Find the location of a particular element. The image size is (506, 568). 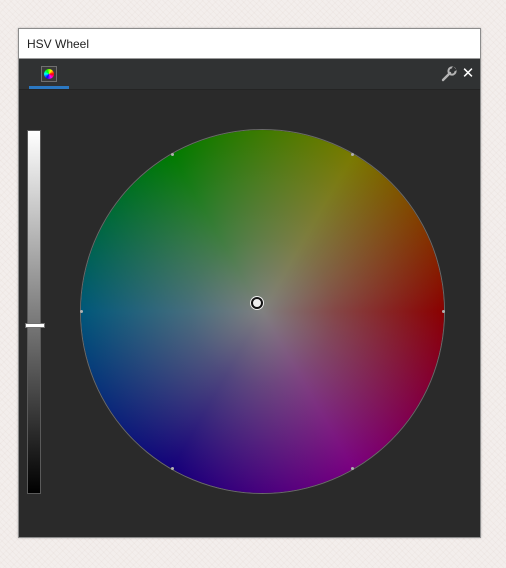

window-titlebar: HSV Wheel is located at coordinates (249, 44).